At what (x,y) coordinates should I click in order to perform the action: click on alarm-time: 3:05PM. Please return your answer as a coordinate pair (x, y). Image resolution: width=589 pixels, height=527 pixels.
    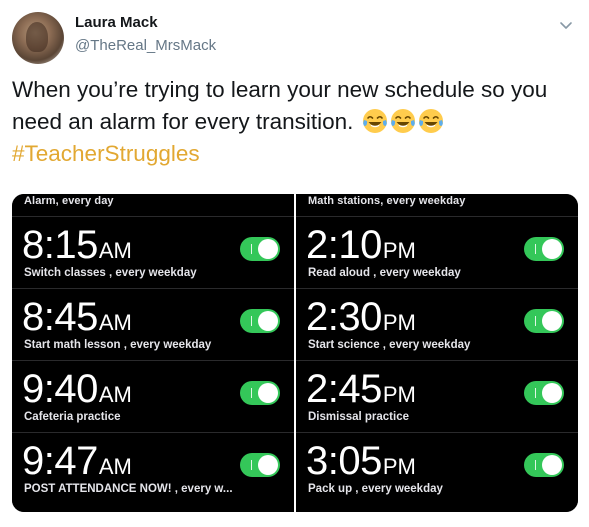
    Looking at the image, I should click on (361, 464).